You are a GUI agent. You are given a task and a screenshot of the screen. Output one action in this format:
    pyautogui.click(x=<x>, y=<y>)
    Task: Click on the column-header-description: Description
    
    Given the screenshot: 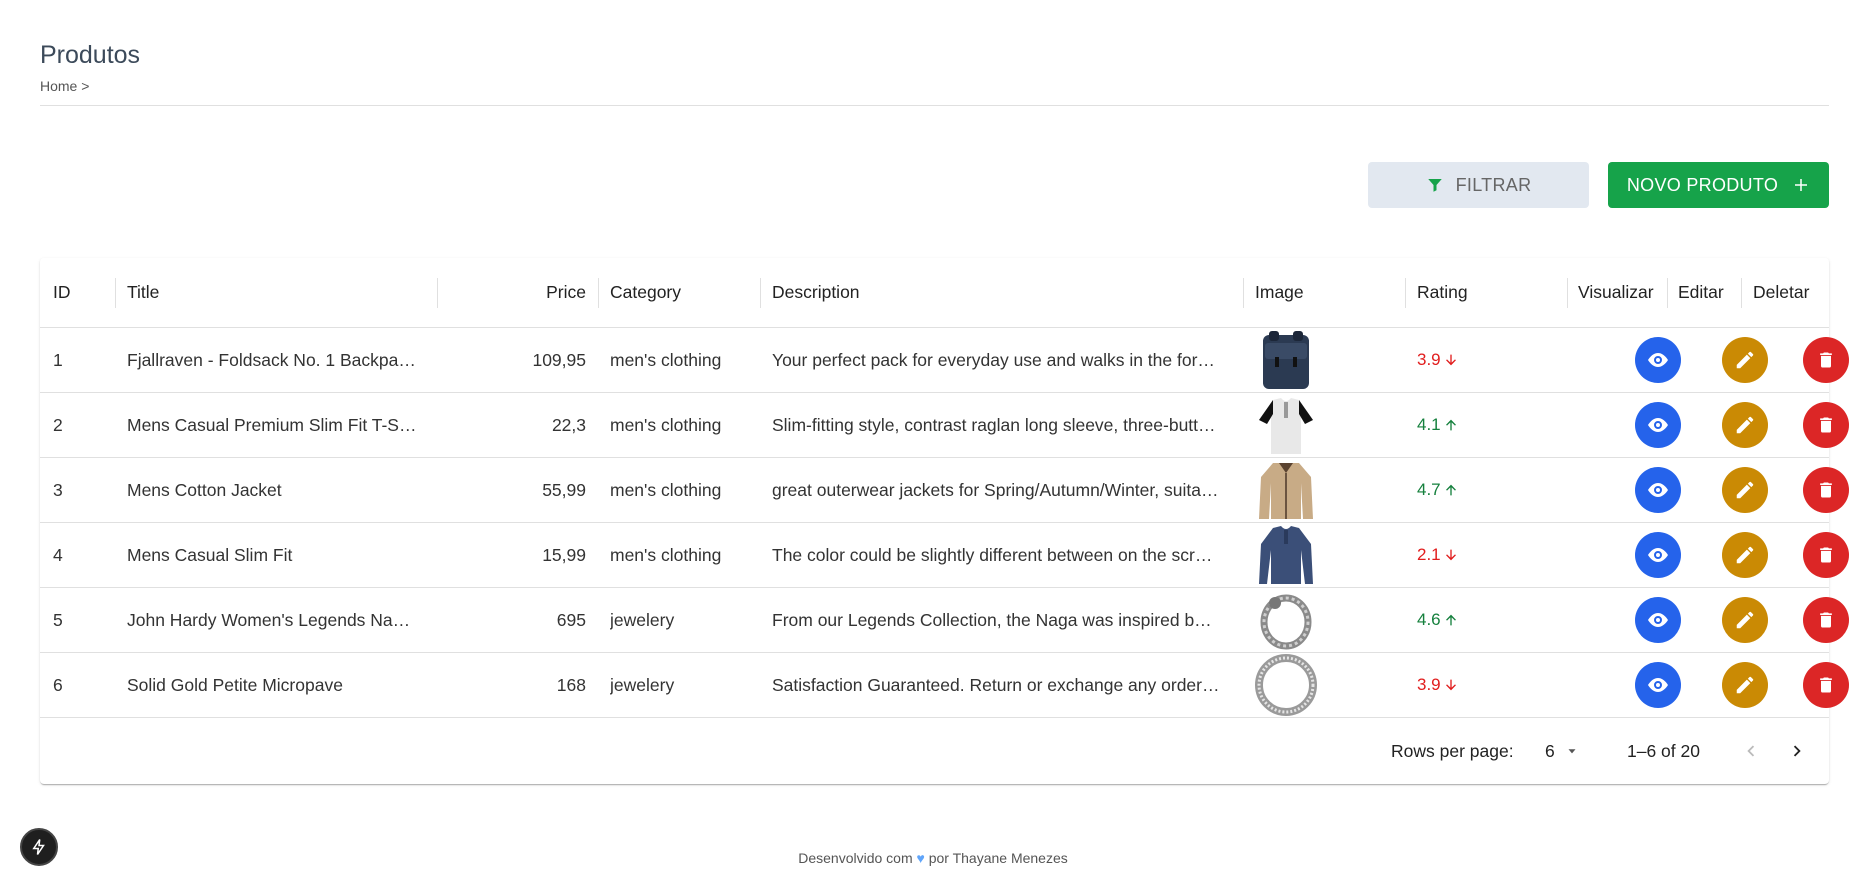 What is the action you would take?
    pyautogui.click(x=1003, y=292)
    